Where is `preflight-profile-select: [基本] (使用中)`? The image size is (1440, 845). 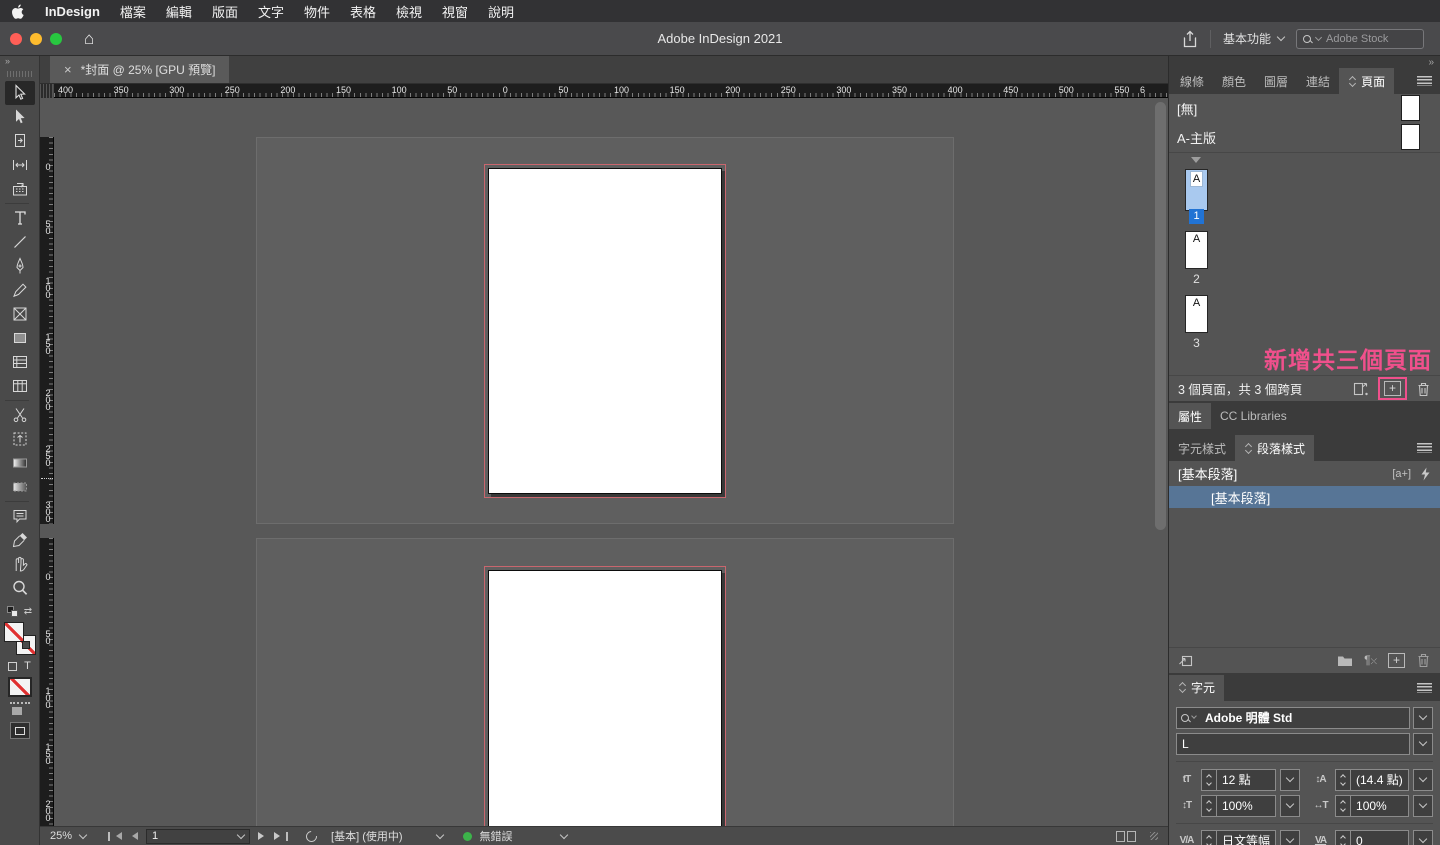 preflight-profile-select: [基本] (使用中) is located at coordinates (367, 836).